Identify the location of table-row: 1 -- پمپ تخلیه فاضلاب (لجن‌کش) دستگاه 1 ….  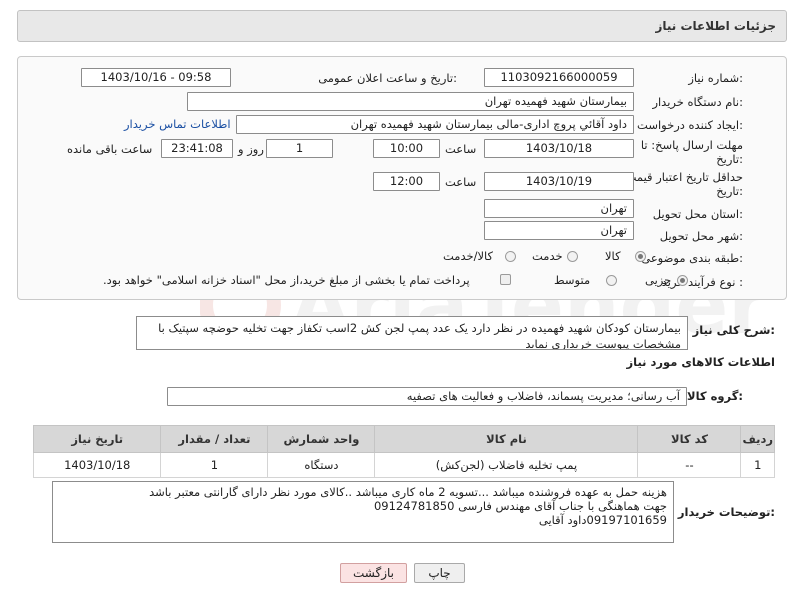
(403, 465).